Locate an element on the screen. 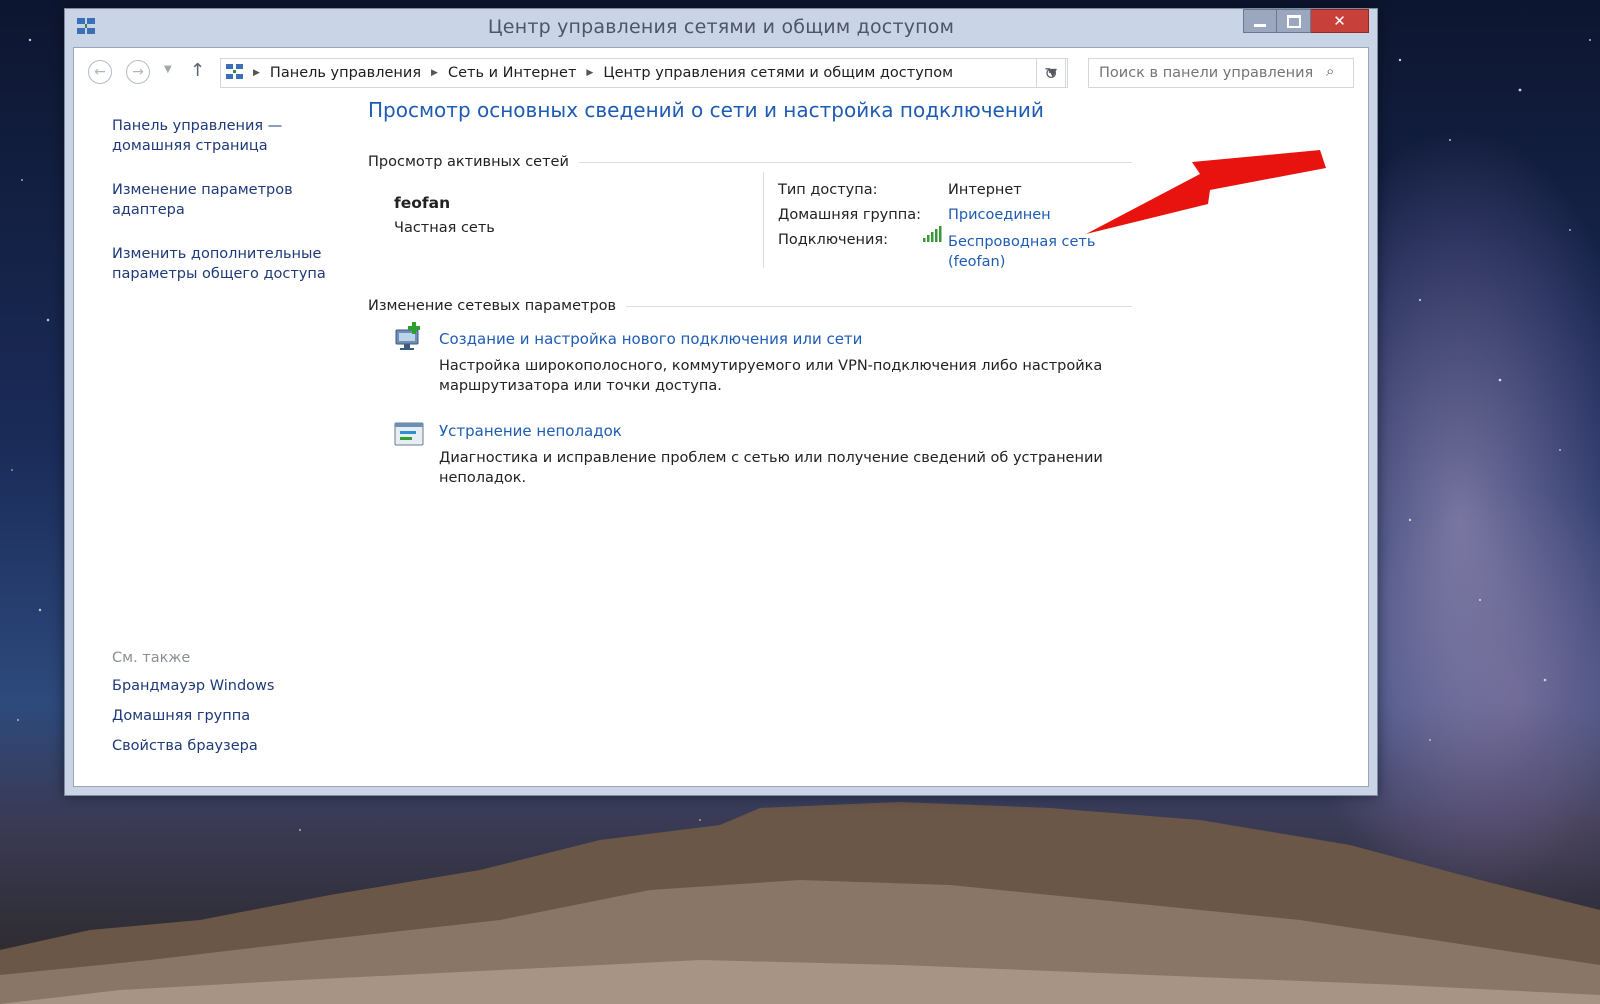 This screenshot has height=1004, width=1600. homegroup-label: Домашняя группа: is located at coordinates (849, 215).